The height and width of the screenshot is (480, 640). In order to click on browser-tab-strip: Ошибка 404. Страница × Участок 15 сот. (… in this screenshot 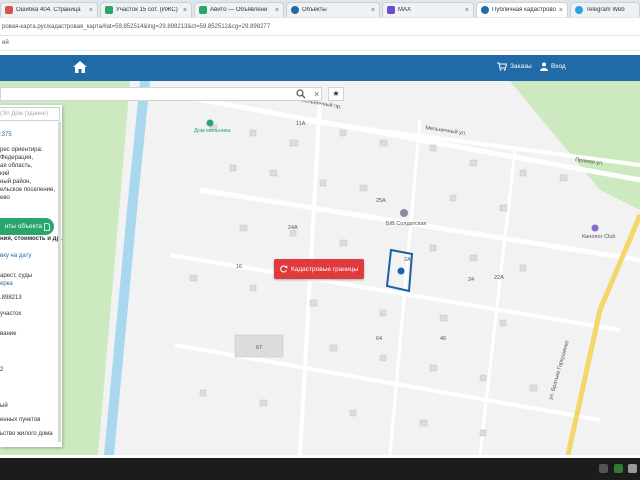, I will do `click(320, 9)`.